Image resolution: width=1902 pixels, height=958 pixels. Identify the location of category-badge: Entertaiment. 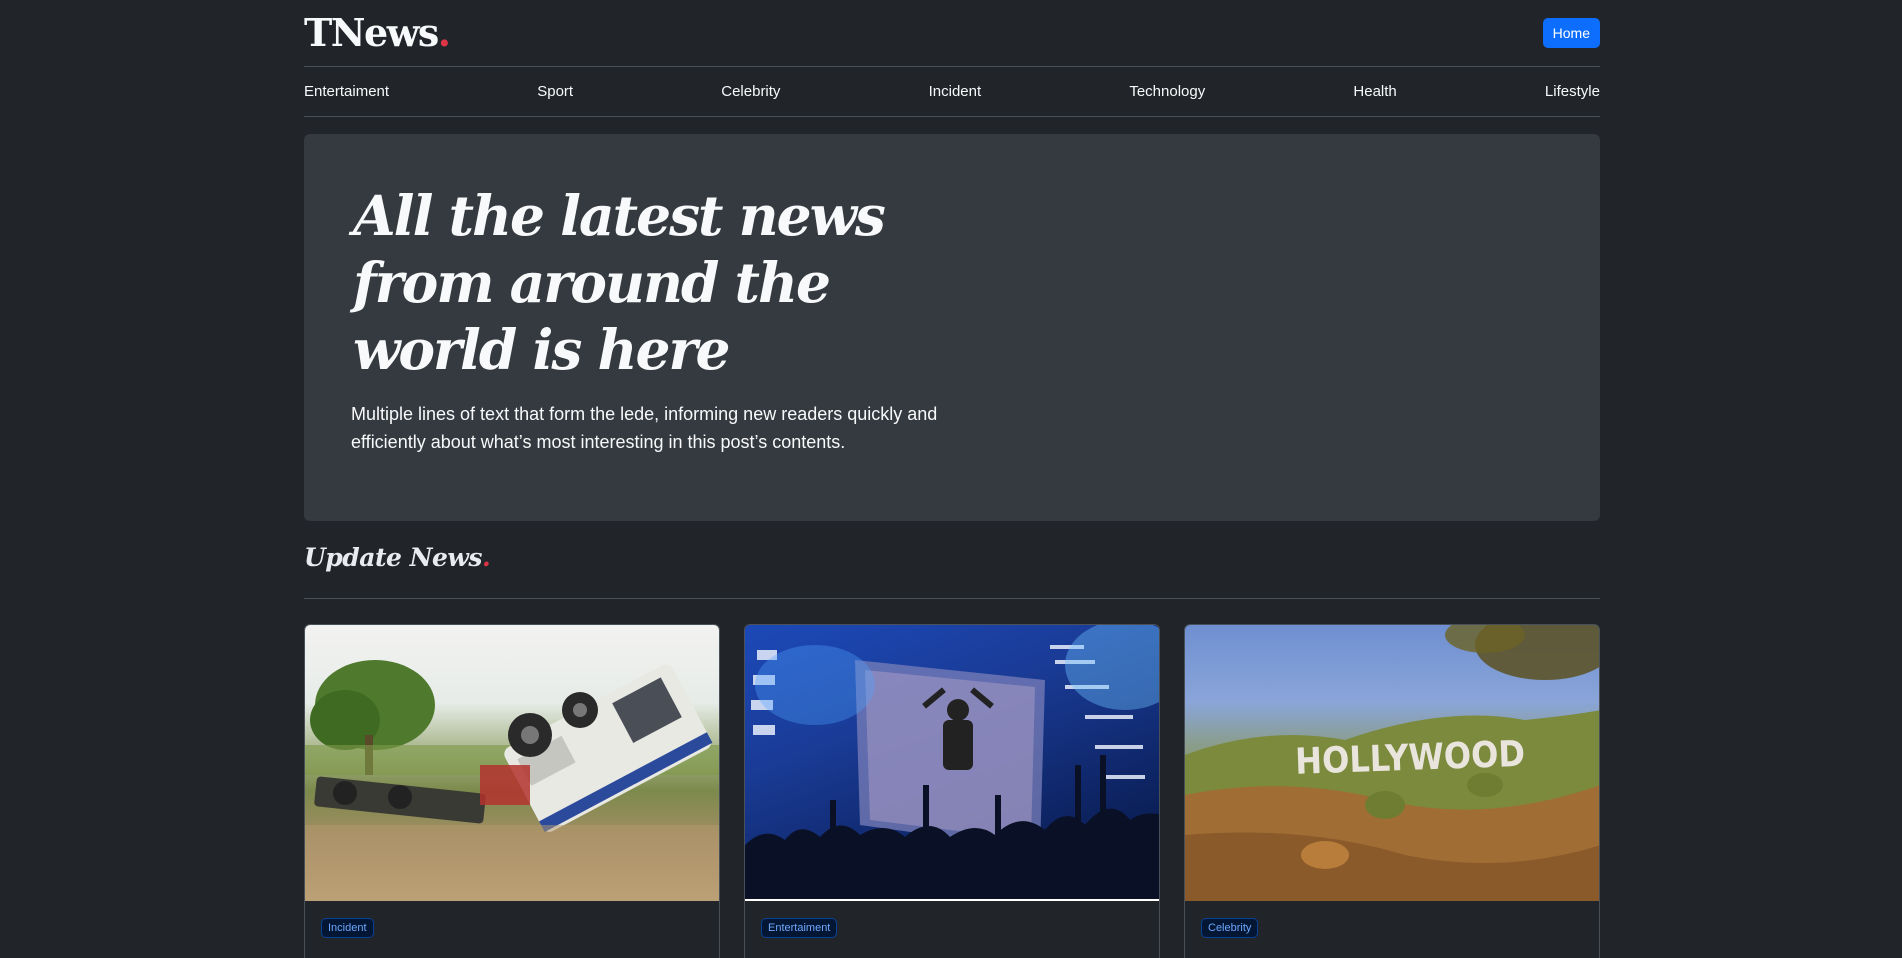
(799, 928).